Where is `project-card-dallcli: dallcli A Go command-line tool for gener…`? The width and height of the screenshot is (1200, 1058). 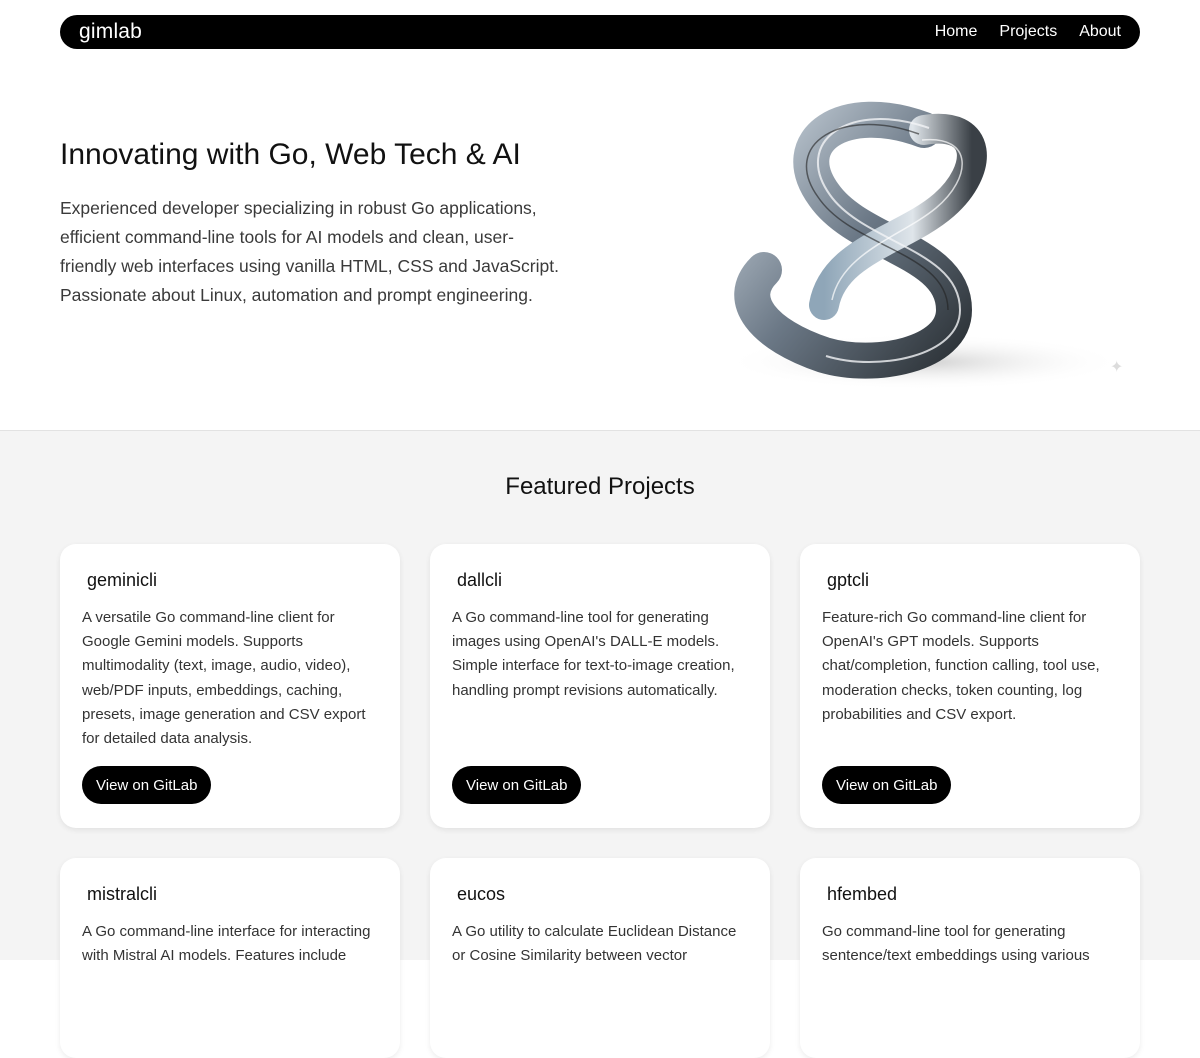
project-card-dallcli: dallcli A Go command-line tool for gener… is located at coordinates (600, 686).